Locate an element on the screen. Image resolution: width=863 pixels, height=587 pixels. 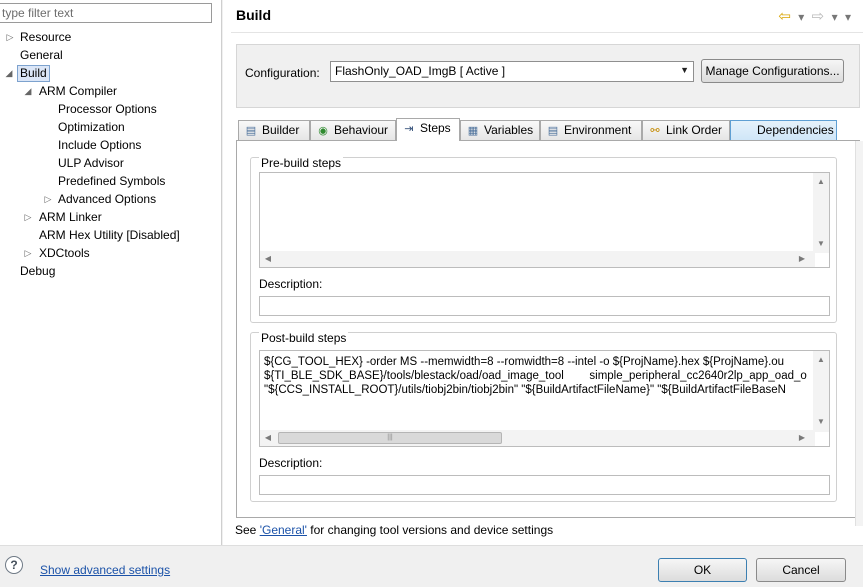
configuration-label: Configuration: is located at coordinates (282, 73).